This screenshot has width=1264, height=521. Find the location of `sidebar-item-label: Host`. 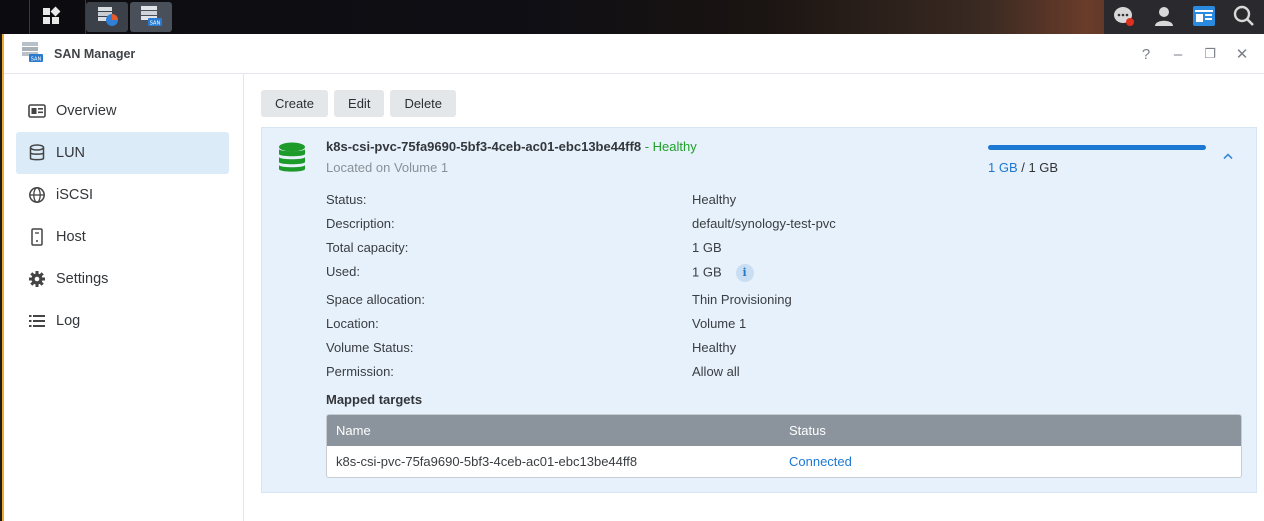

sidebar-item-label: Host is located at coordinates (71, 237).